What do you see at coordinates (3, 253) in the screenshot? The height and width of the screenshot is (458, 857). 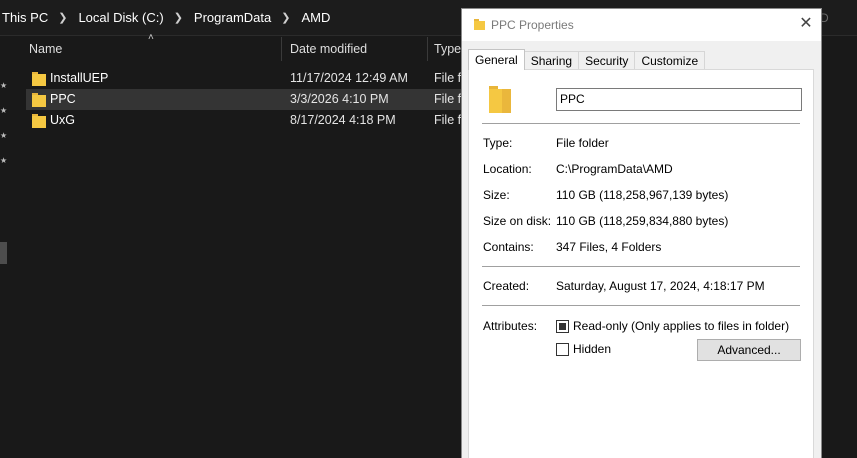 I see `nav-scrollbar-thumb` at bounding box center [3, 253].